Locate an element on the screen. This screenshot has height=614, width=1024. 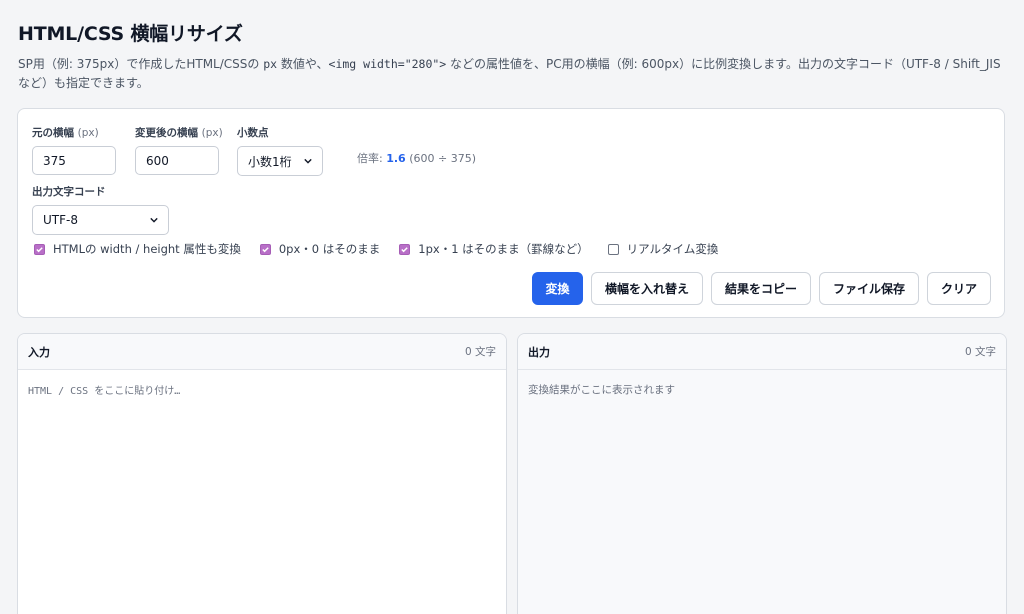
target-width-field: 変更後の横幅 (px) is located at coordinates (179, 150).